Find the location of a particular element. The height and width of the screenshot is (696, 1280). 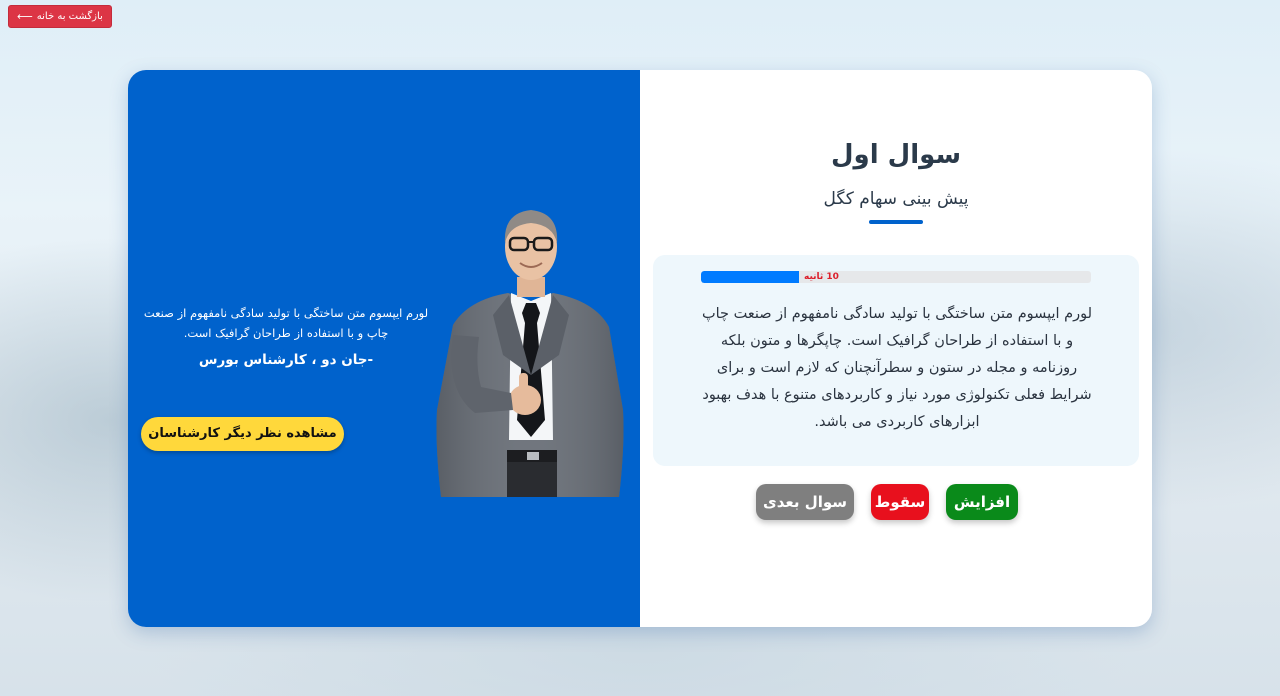

expert-photo is located at coordinates (530, 353).